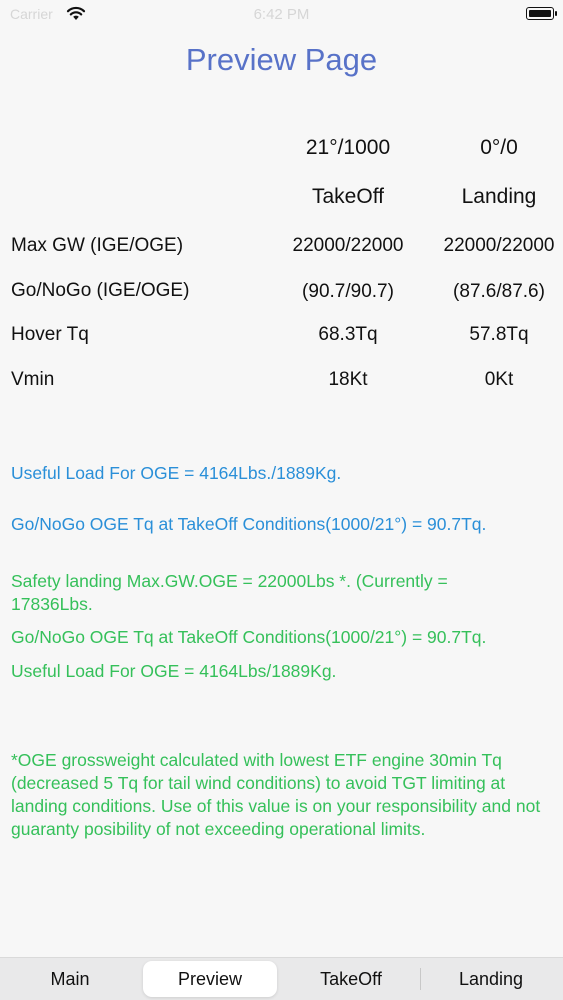 The width and height of the screenshot is (563, 1000). What do you see at coordinates (499, 147) in the screenshot?
I see `landing-conditions-header: 0°/0` at bounding box center [499, 147].